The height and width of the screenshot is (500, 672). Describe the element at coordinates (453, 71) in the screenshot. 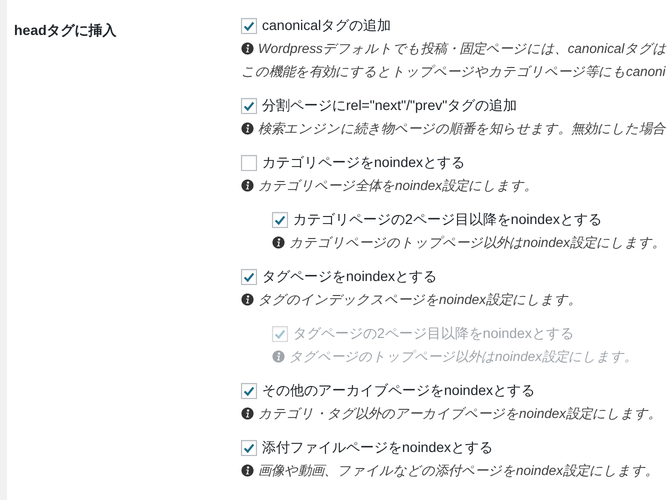

I see `option-description: この機能を有効にするとトップページやカテゴリページ等にもcanoni` at that location.